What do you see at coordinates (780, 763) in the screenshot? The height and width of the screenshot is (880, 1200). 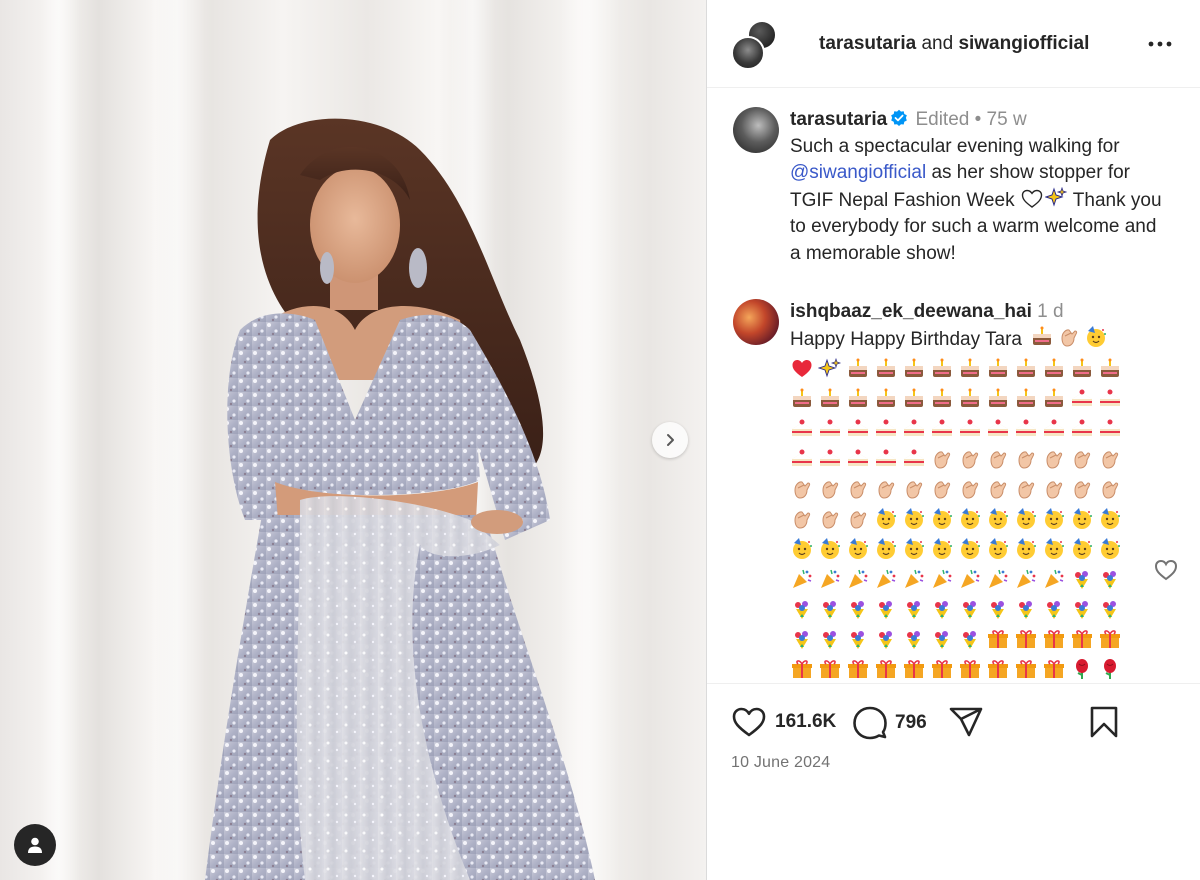 I see `post-date: 10 June 2024` at bounding box center [780, 763].